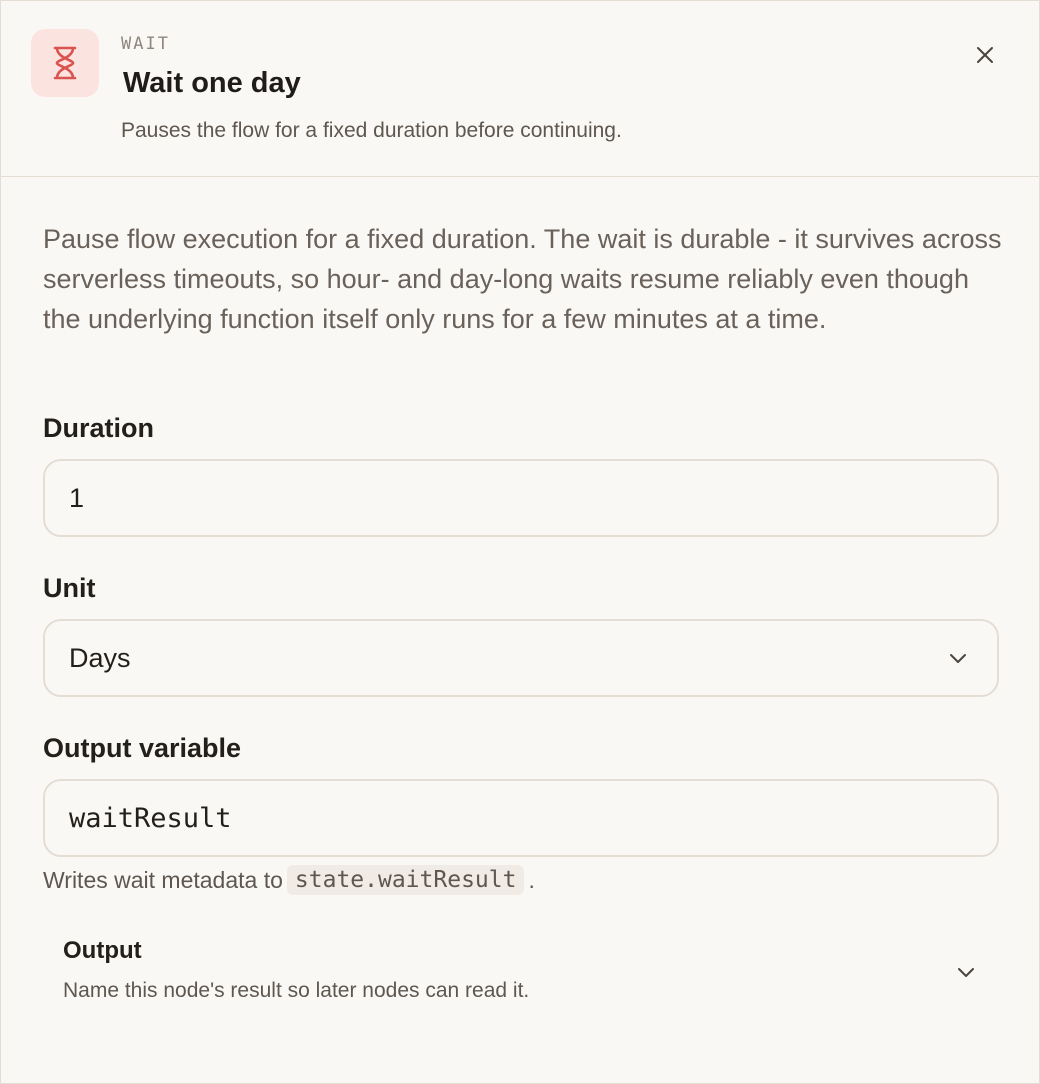 Image resolution: width=1040 pixels, height=1084 pixels. I want to click on node-icon-badge, so click(65, 63).